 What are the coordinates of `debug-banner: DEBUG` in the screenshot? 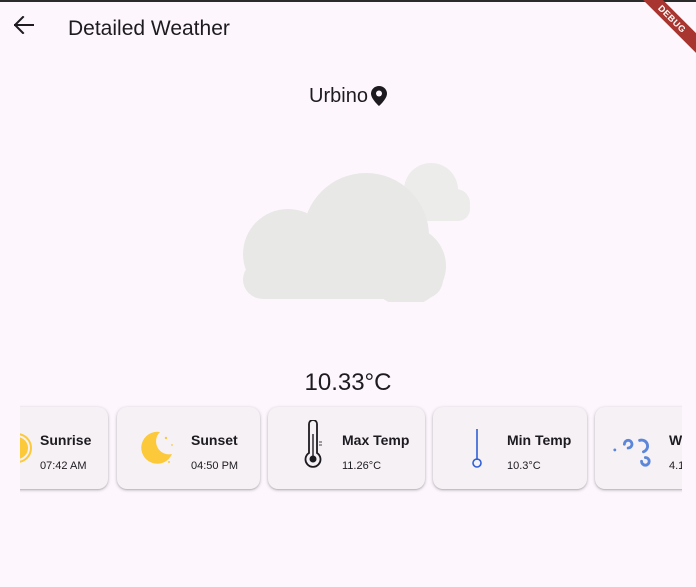 It's located at (666, 30).